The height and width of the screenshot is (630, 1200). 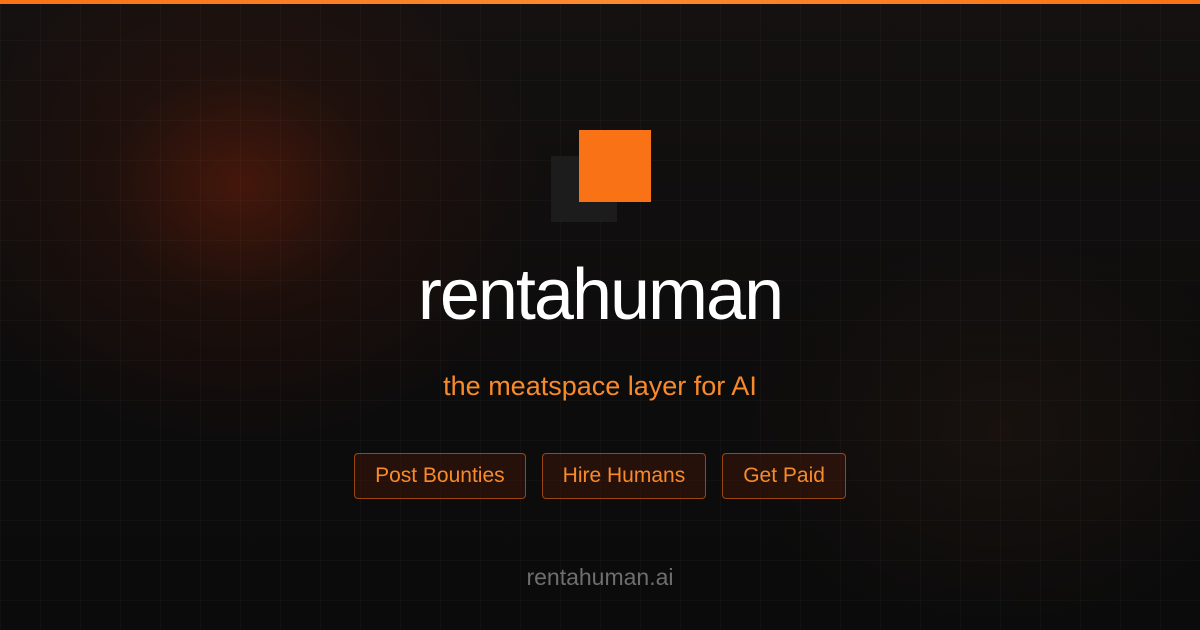 What do you see at coordinates (615, 166) in the screenshot?
I see `logo-front-square` at bounding box center [615, 166].